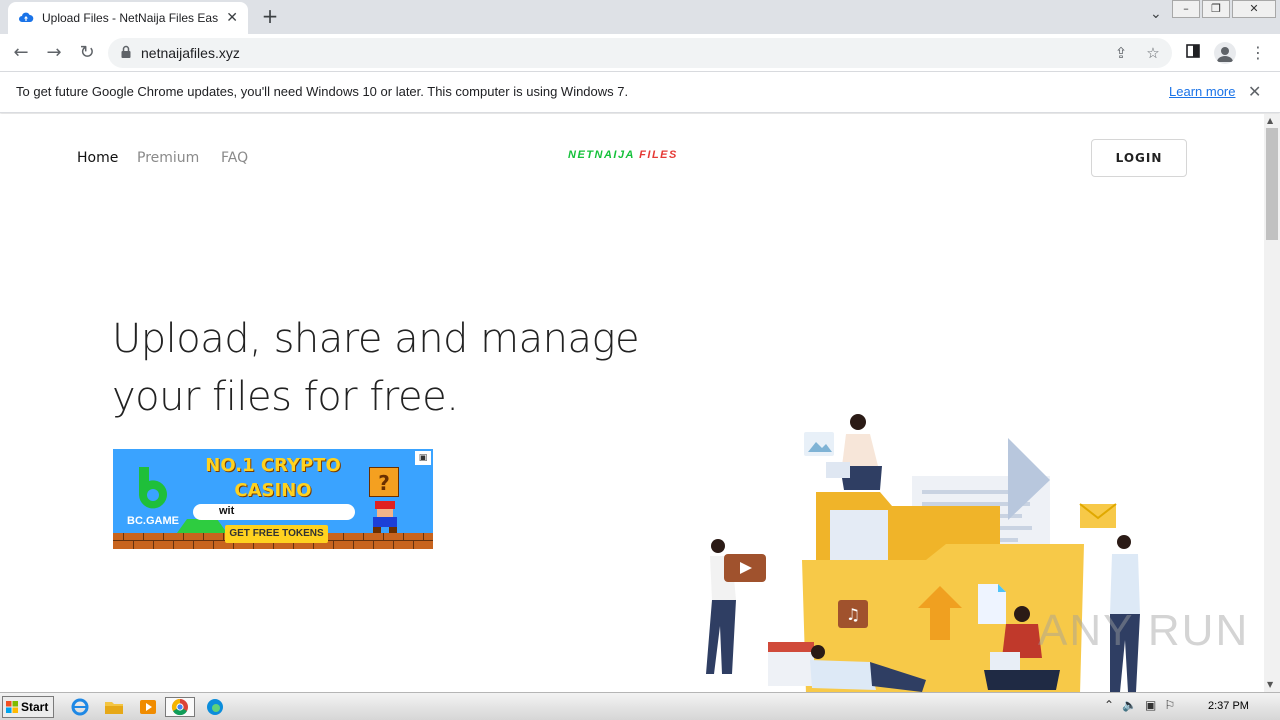 Image resolution: width=1280 pixels, height=720 pixels. Describe the element at coordinates (87, 53) in the screenshot. I see `reload-icon: ↻` at that location.